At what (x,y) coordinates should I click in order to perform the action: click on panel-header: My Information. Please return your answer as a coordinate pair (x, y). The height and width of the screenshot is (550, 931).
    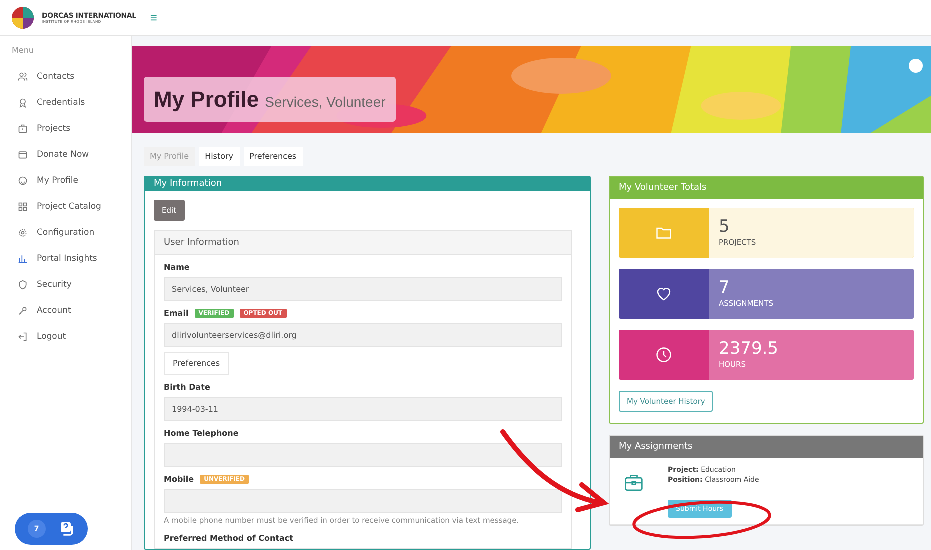
    Looking at the image, I should click on (367, 184).